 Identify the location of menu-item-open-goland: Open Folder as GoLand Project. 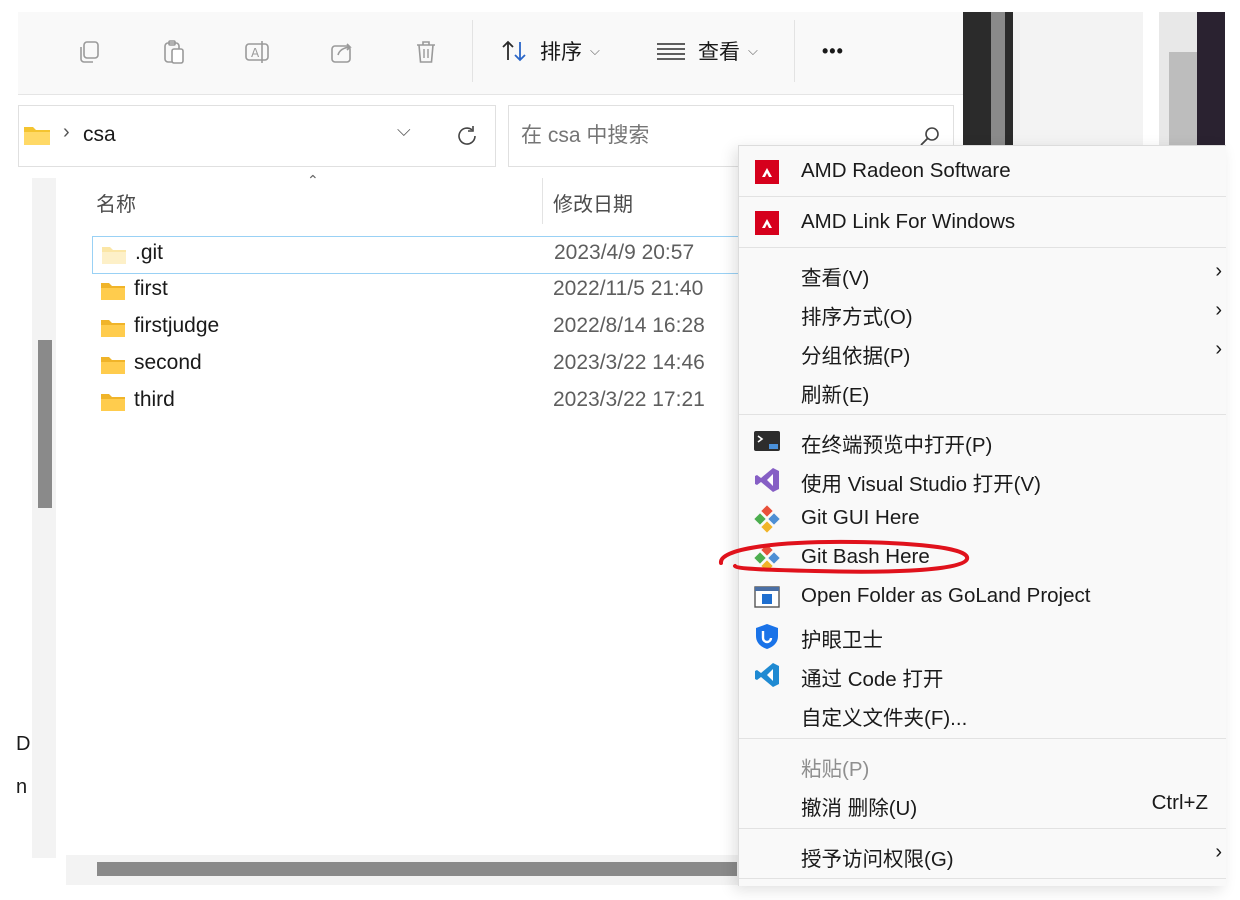
(982, 596).